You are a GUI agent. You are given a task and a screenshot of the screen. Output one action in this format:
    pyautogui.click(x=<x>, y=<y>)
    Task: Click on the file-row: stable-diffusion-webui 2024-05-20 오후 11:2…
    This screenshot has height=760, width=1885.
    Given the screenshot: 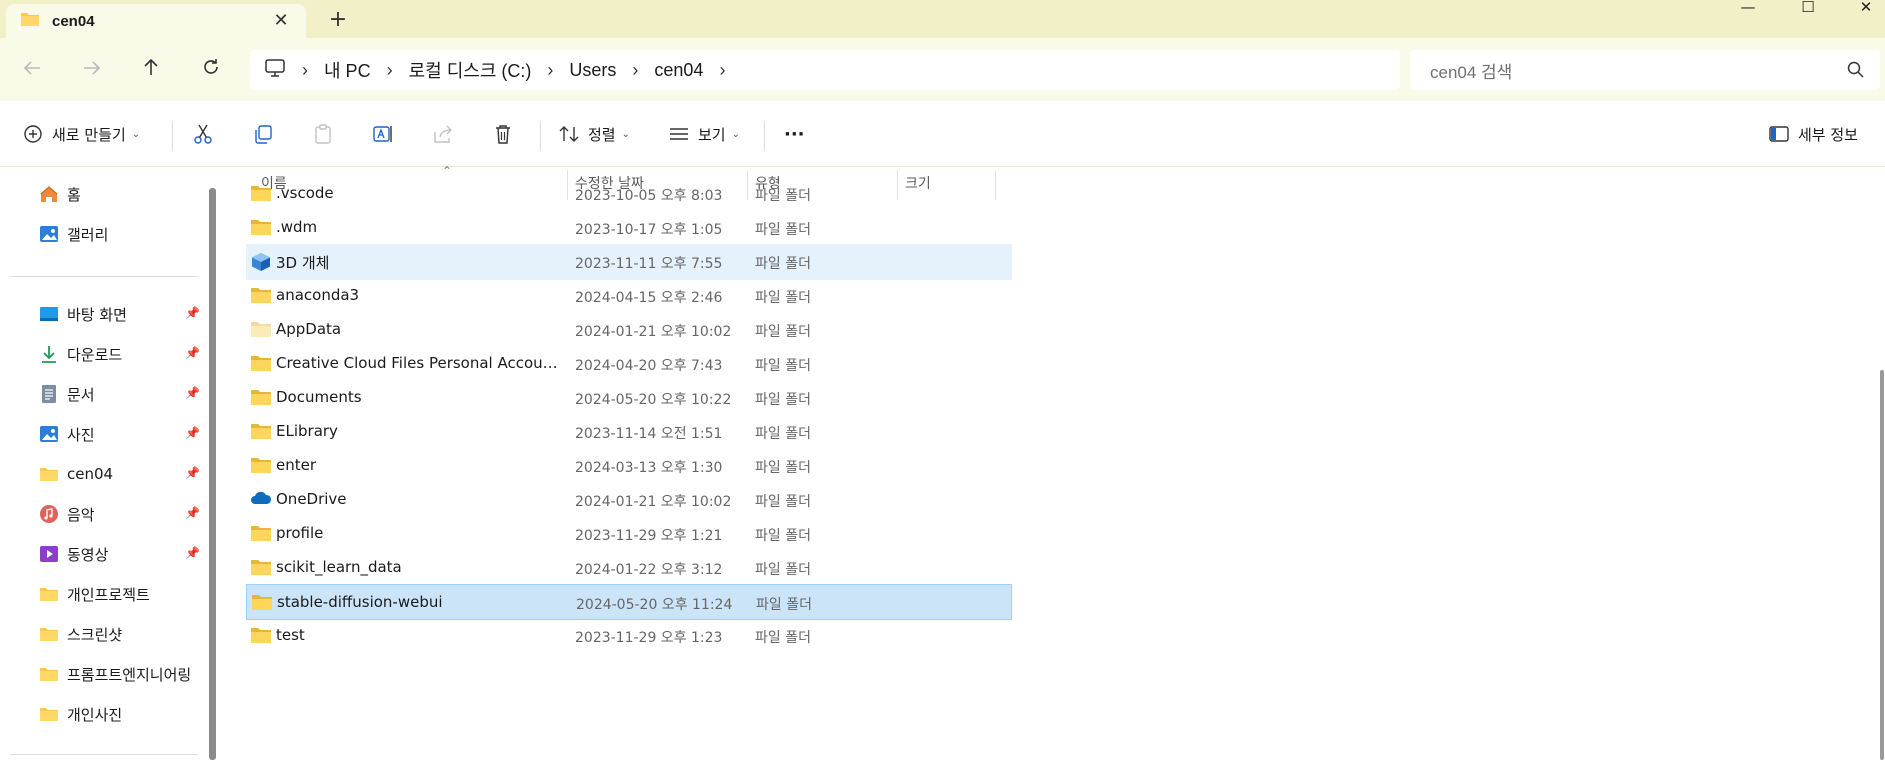 What is the action you would take?
    pyautogui.click(x=629, y=602)
    